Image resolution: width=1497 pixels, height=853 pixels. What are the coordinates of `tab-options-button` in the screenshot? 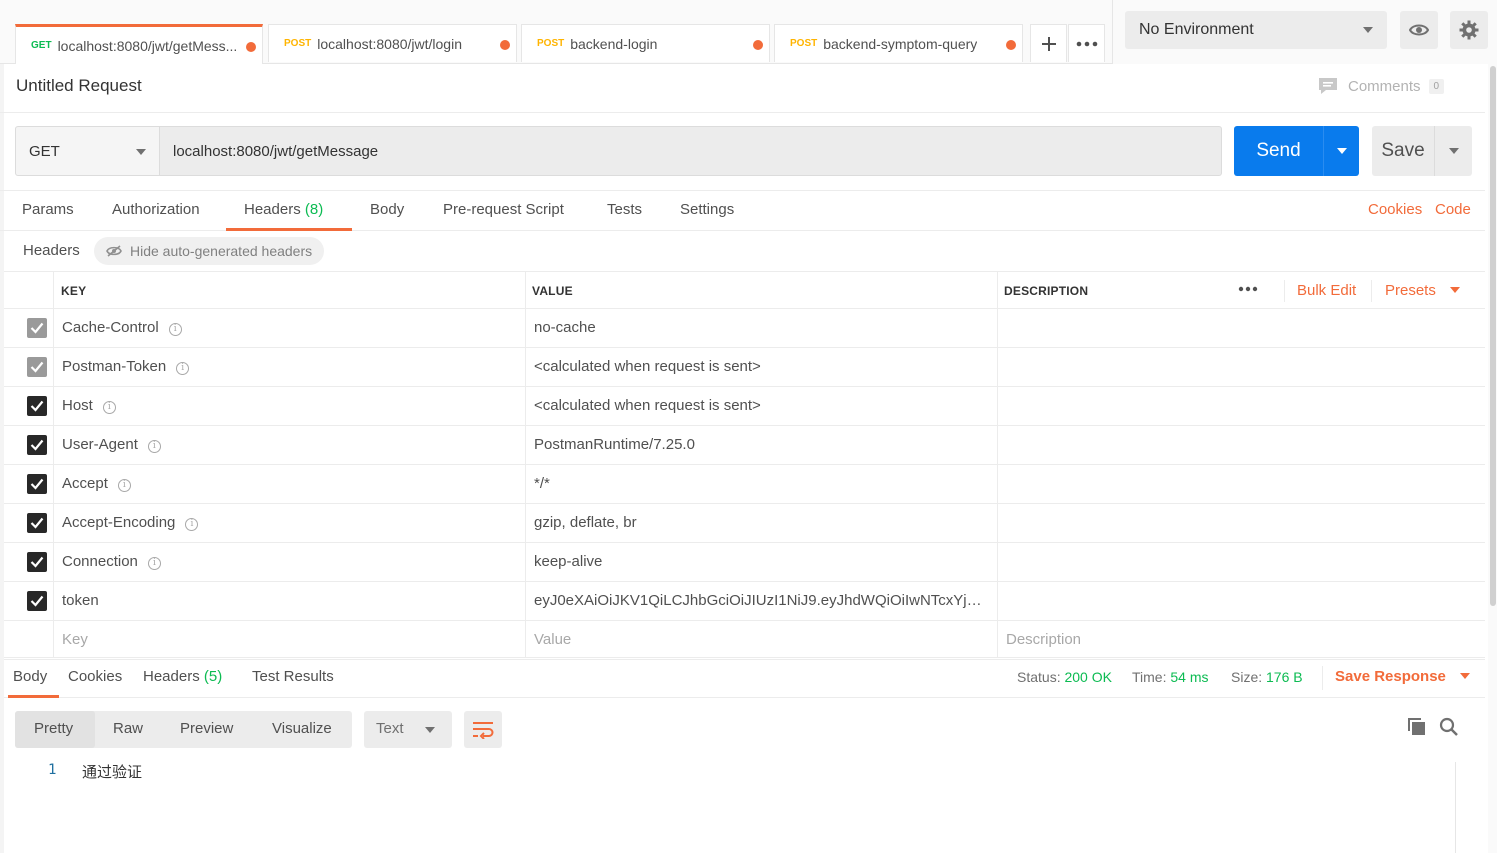 It's located at (1086, 43).